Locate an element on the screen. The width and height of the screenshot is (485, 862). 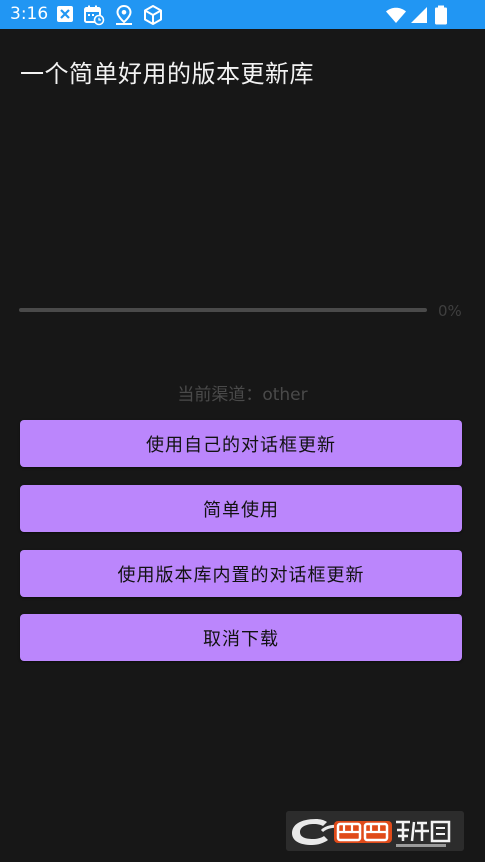
watermark-graphic is located at coordinates (375, 831).